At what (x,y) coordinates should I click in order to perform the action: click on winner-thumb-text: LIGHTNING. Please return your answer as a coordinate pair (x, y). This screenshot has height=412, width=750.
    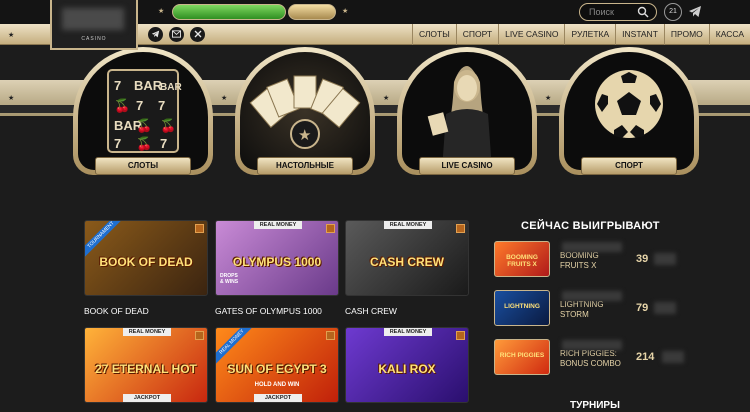
    Looking at the image, I should click on (522, 306).